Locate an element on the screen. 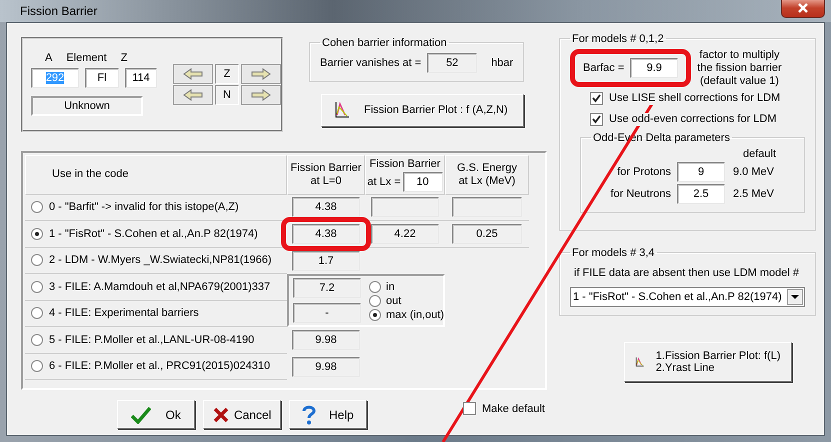 This screenshot has width=831, height=442. model-option: 3 - FILE: A.Mamdouh et al,NPA679(2001)337 is located at coordinates (156, 287).